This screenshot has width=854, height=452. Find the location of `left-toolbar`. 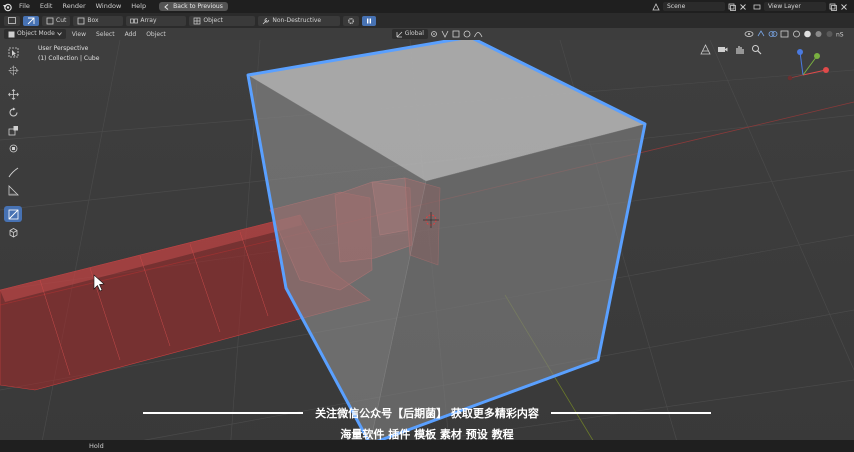

left-toolbar is located at coordinates (14, 142).